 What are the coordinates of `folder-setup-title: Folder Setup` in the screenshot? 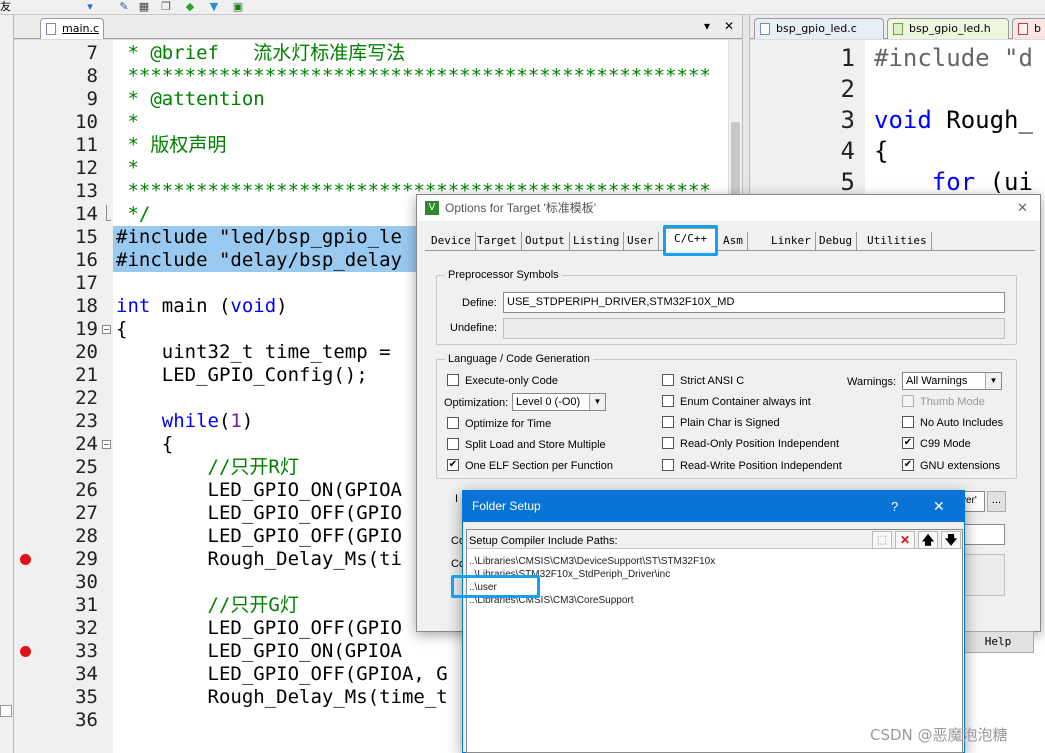 It's located at (506, 506).